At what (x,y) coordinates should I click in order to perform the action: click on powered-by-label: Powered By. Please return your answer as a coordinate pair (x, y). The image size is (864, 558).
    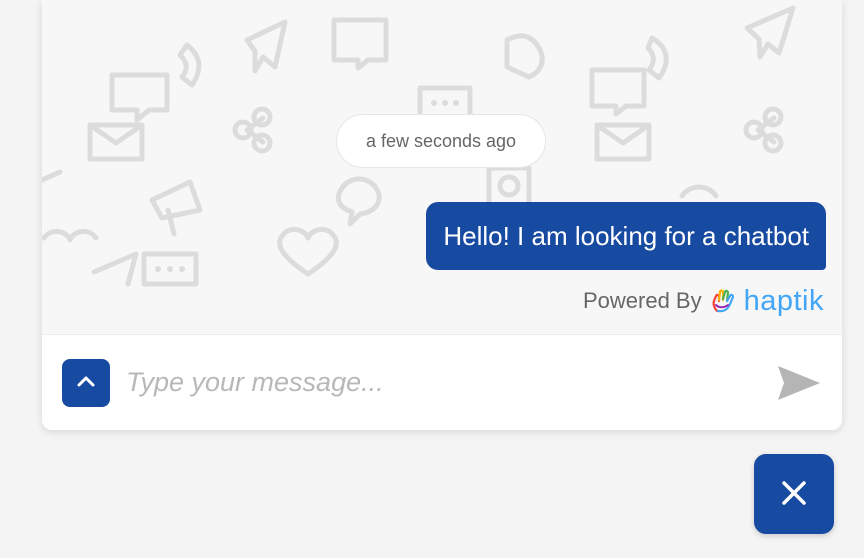
    Looking at the image, I should click on (642, 300).